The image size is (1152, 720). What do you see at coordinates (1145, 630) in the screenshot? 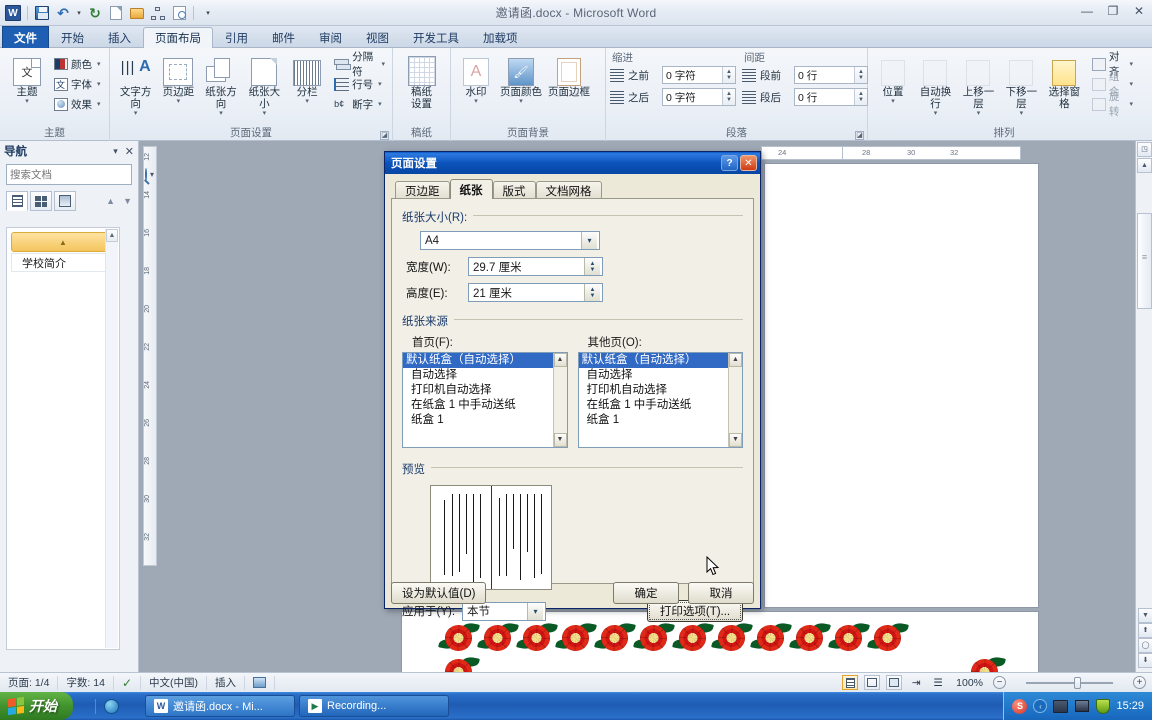
I see `previous-page-icon: ⬆` at bounding box center [1145, 630].